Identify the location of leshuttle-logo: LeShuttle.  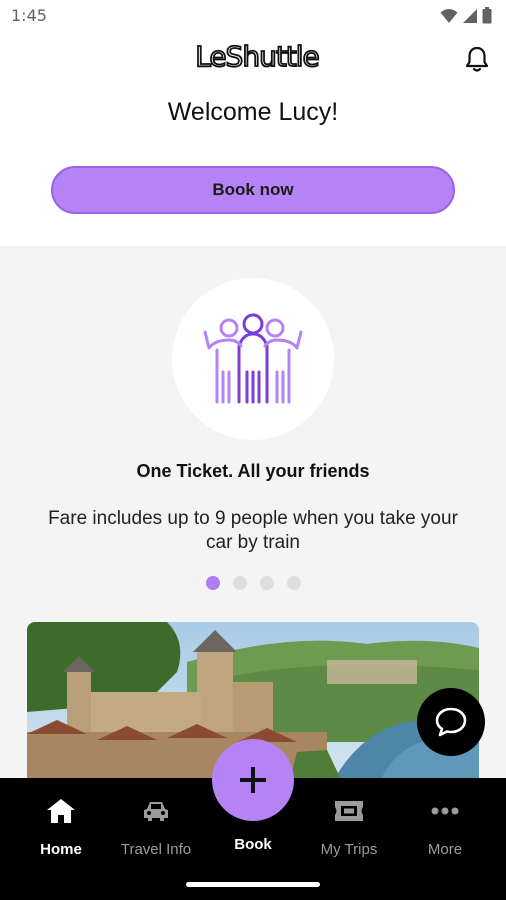
(257, 57).